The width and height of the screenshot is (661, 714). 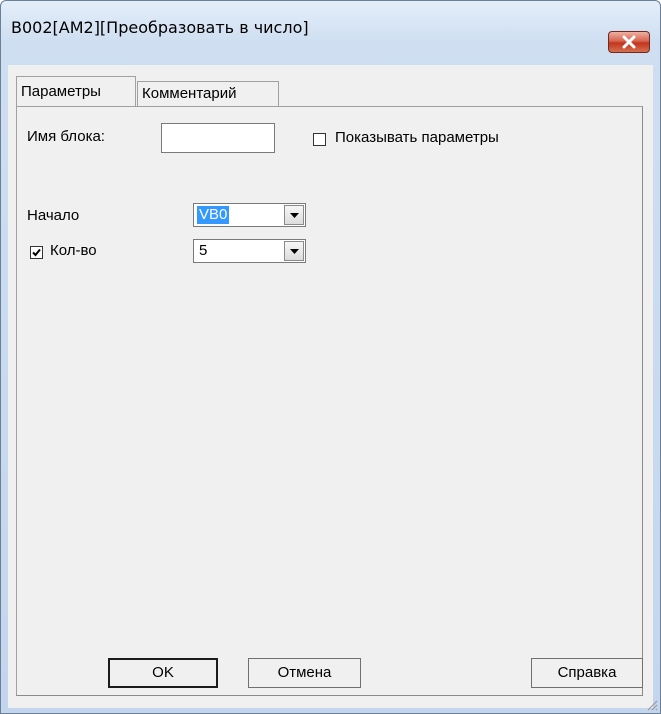 What do you see at coordinates (203, 250) in the screenshot?
I see `count-combobox-value: 5` at bounding box center [203, 250].